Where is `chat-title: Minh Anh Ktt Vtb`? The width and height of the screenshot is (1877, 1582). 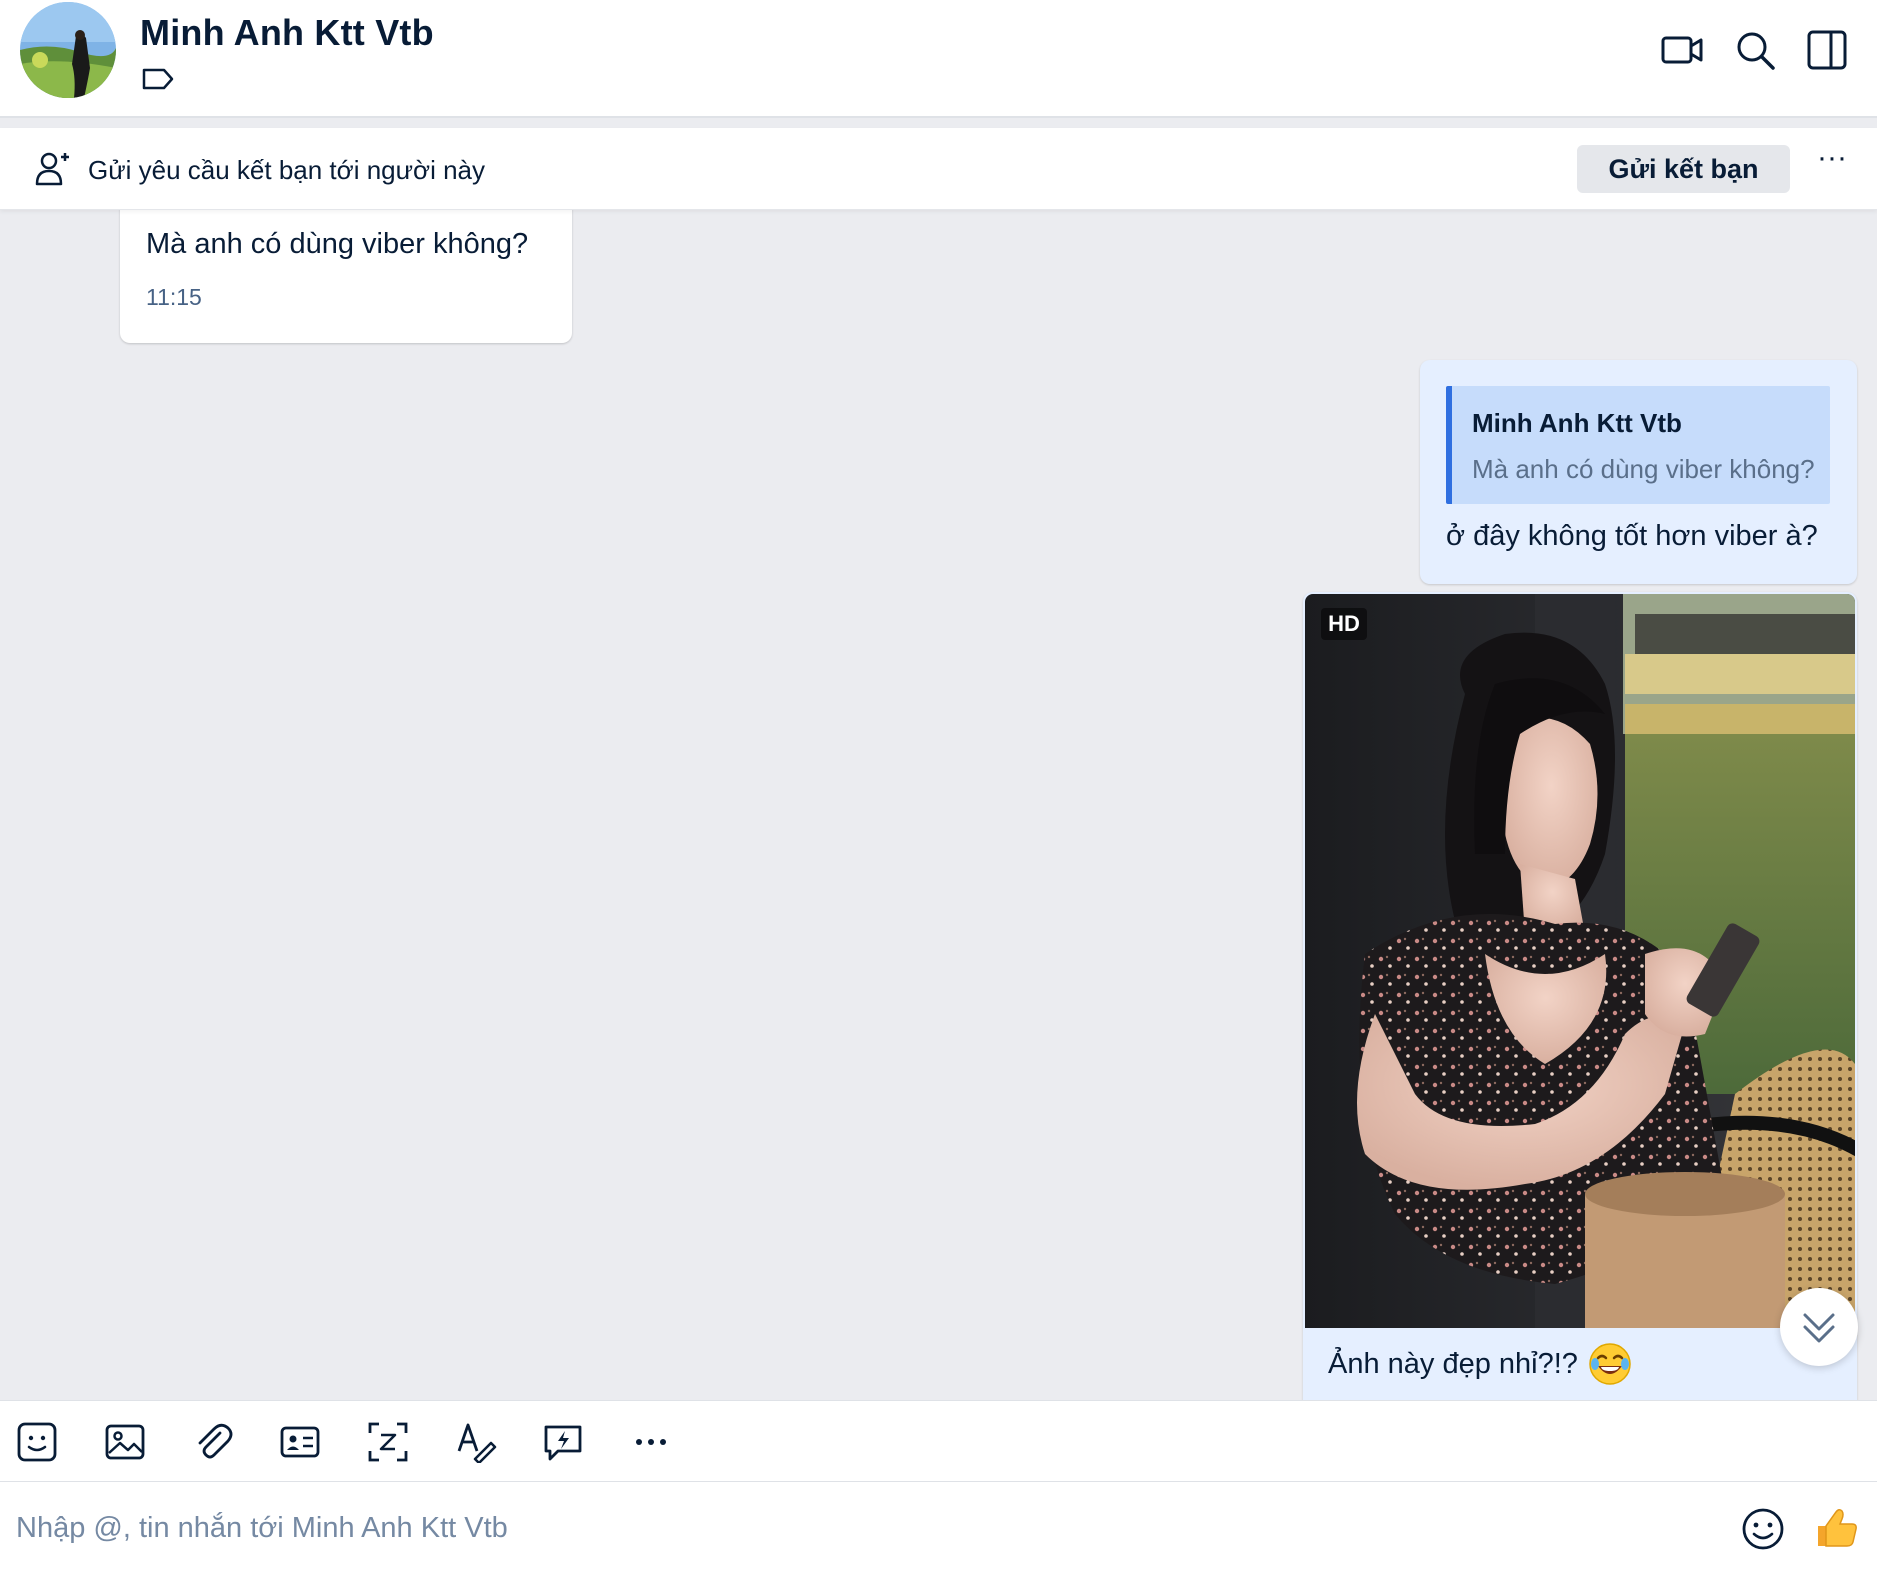
chat-title: Minh Anh Ktt Vtb is located at coordinates (287, 32).